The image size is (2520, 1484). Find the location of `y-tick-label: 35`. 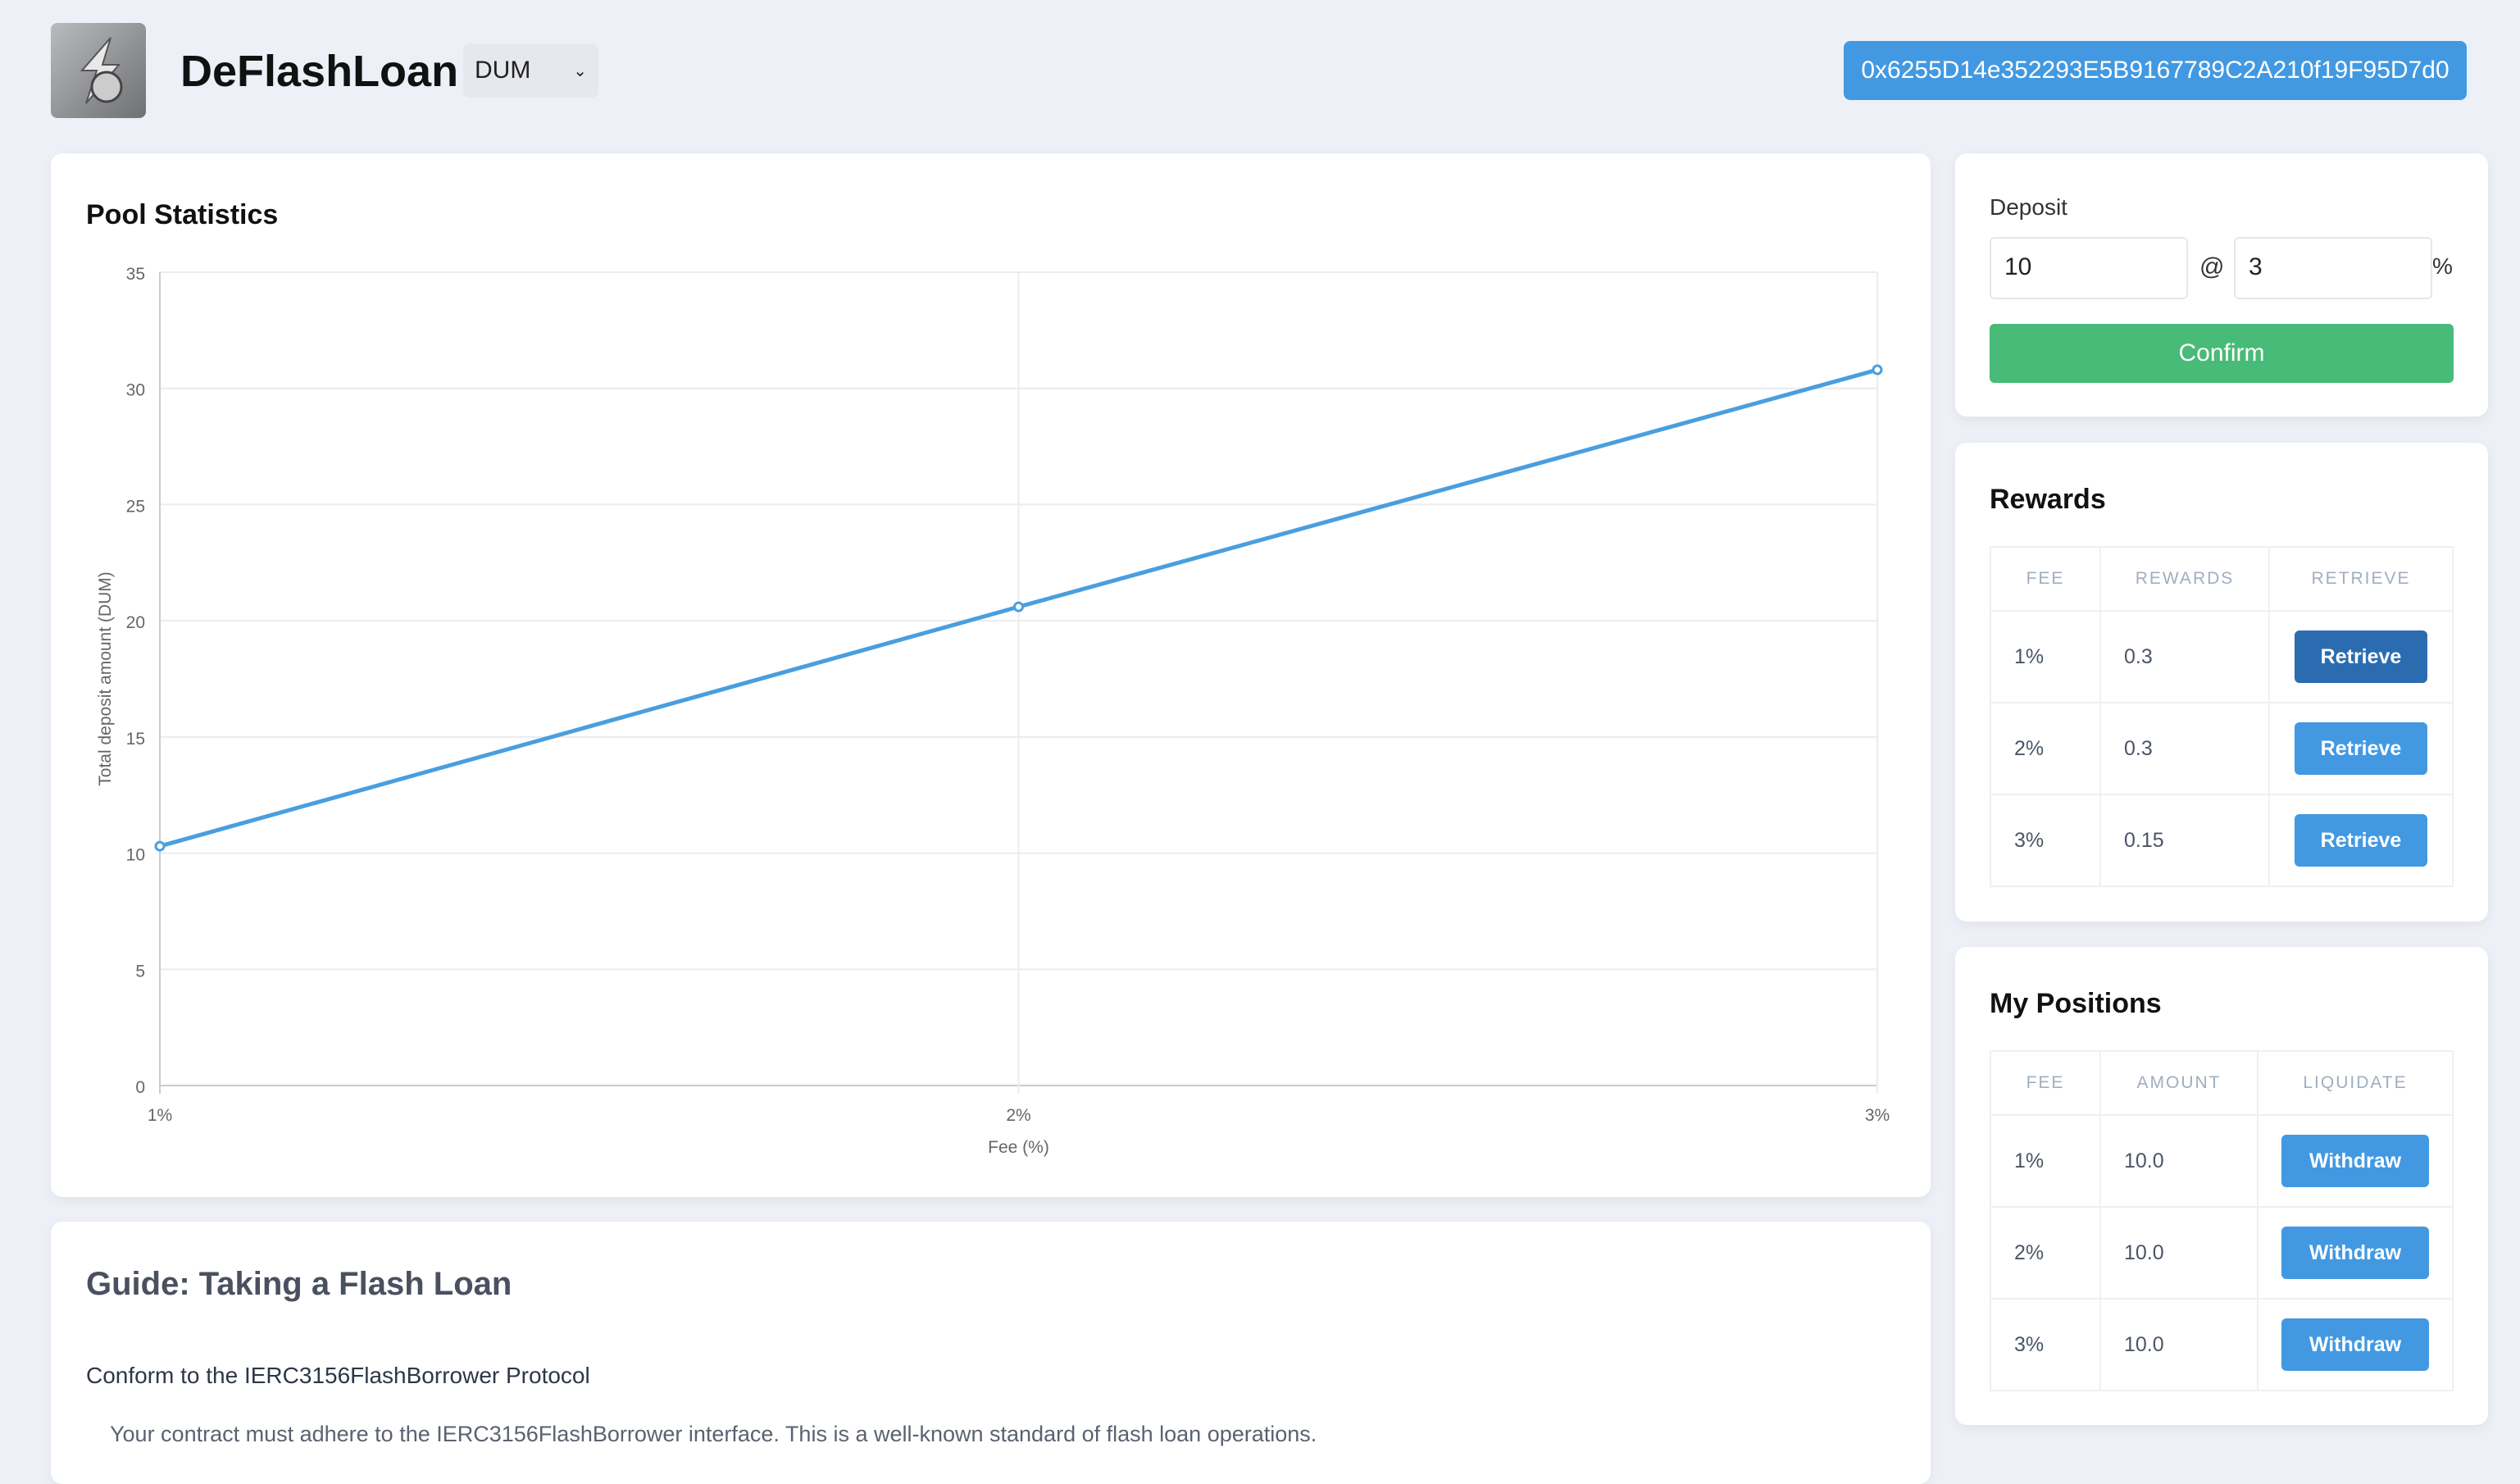

y-tick-label: 35 is located at coordinates (135, 274).